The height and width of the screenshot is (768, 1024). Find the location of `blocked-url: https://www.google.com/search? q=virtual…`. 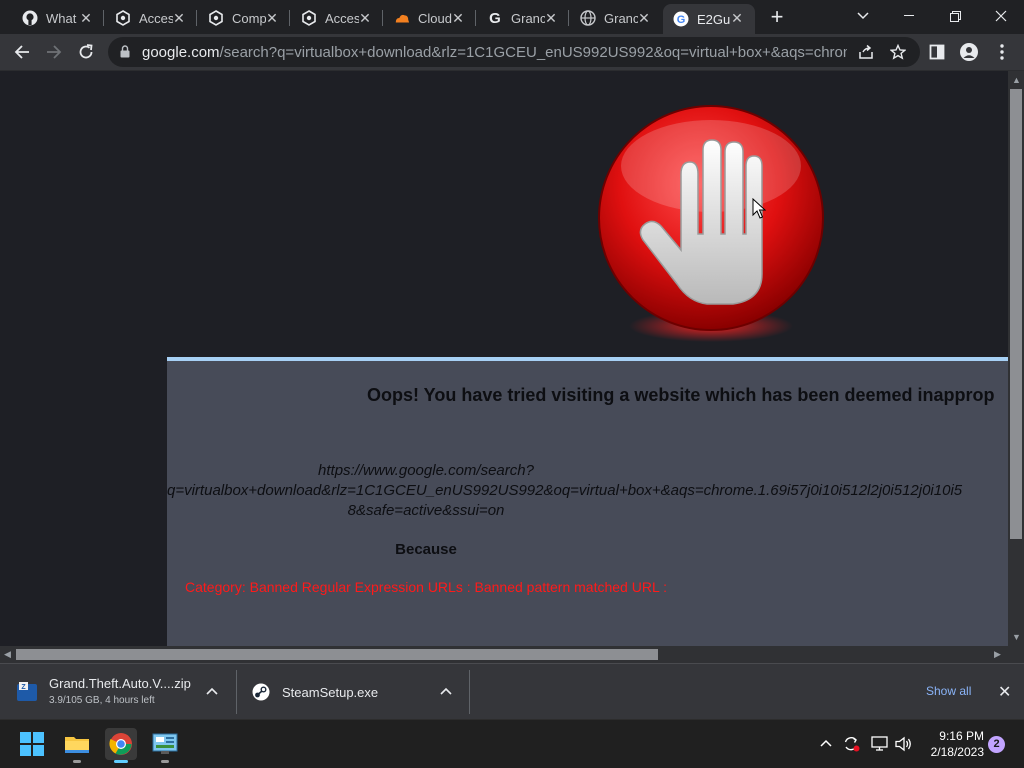

blocked-url: https://www.google.com/search? q=virtual… is located at coordinates (485, 491).